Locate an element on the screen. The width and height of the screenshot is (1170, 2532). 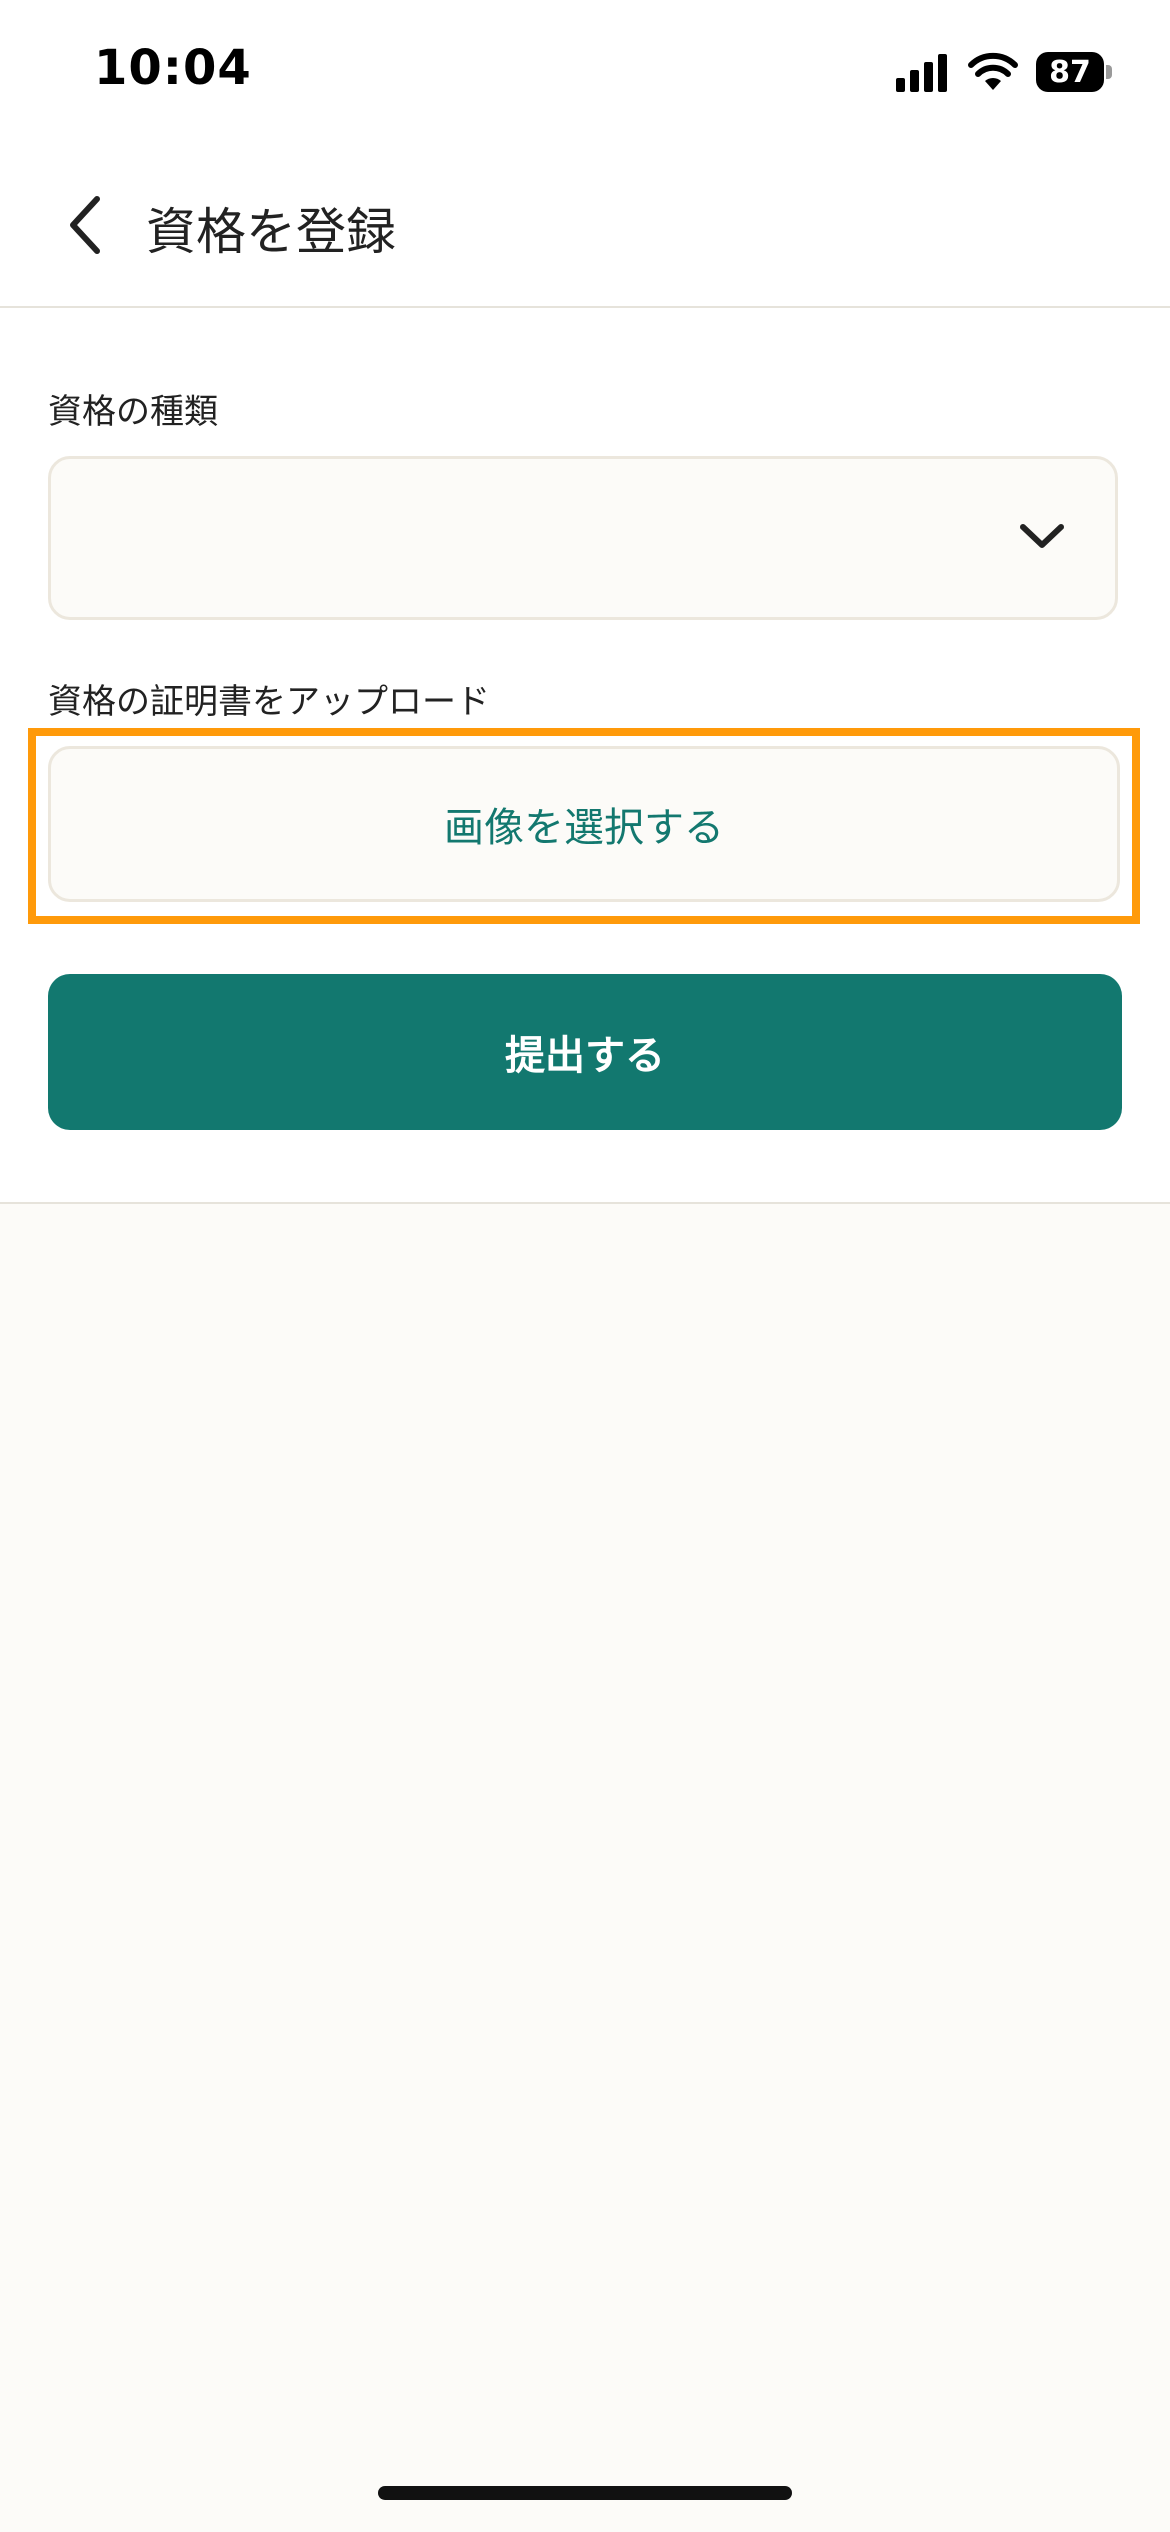
back-button is located at coordinates (85, 225).